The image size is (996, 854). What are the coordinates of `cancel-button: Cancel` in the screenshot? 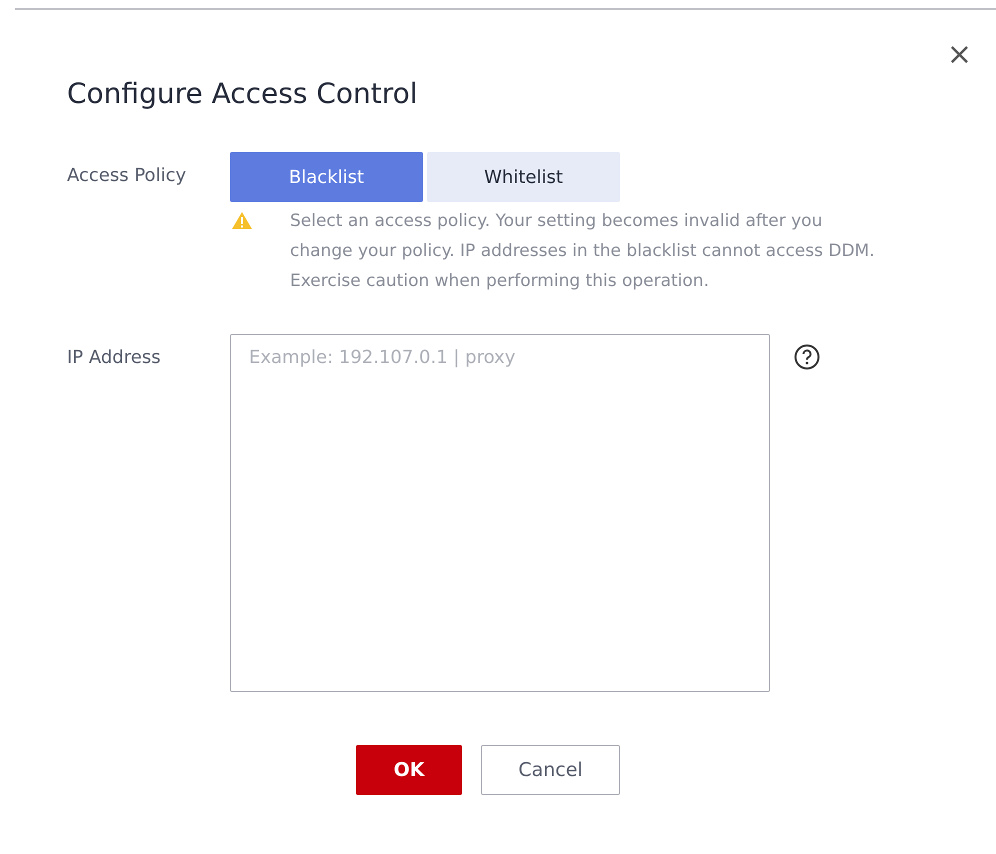 It's located at (550, 770).